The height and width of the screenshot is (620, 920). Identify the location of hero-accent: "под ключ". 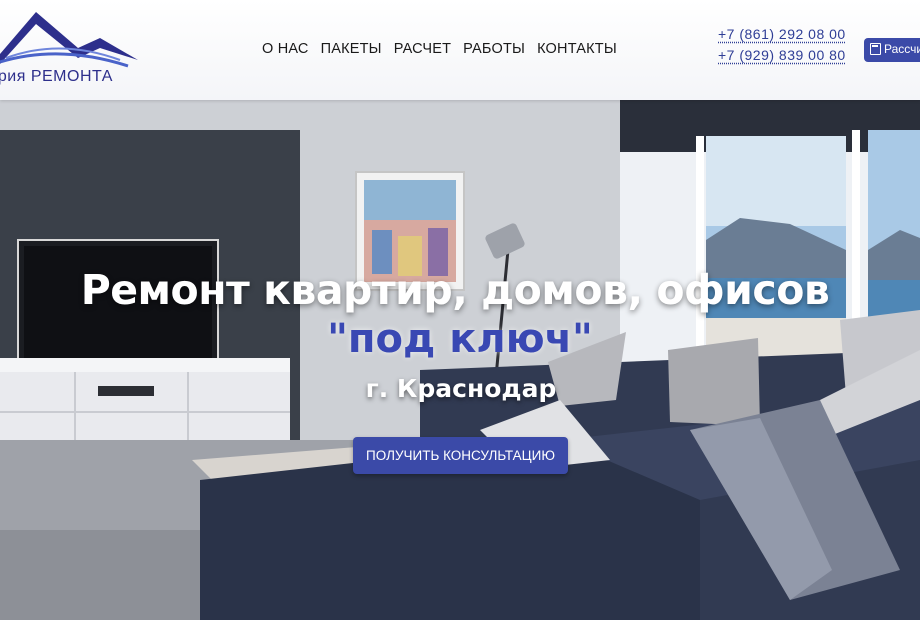
(460, 339).